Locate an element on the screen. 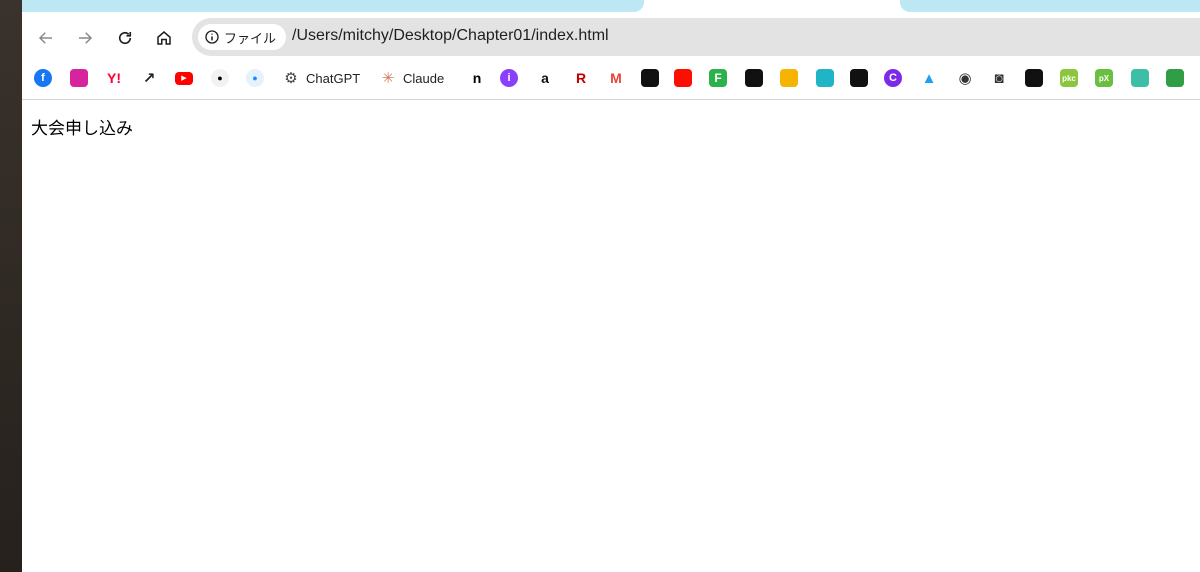  apple-blue-icon: ● is located at coordinates (255, 78).